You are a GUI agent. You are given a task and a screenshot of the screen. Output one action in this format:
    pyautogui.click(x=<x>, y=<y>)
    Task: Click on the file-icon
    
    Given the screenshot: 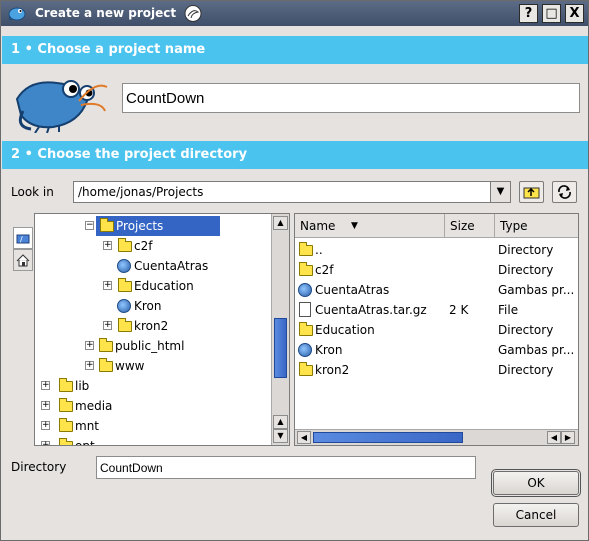 What is the action you would take?
    pyautogui.click(x=305, y=309)
    